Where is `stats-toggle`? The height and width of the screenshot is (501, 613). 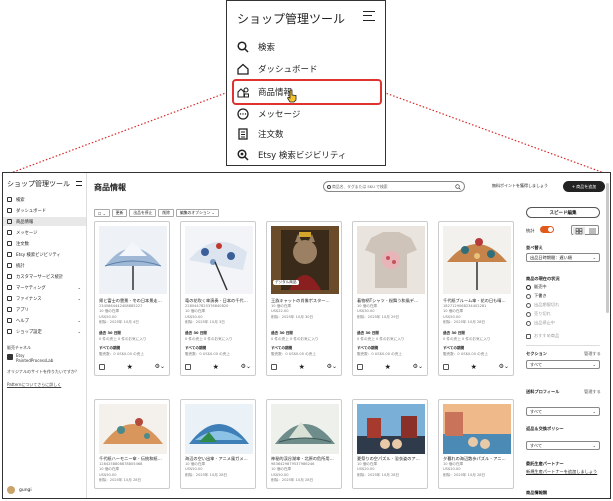 stats-toggle is located at coordinates (547, 229).